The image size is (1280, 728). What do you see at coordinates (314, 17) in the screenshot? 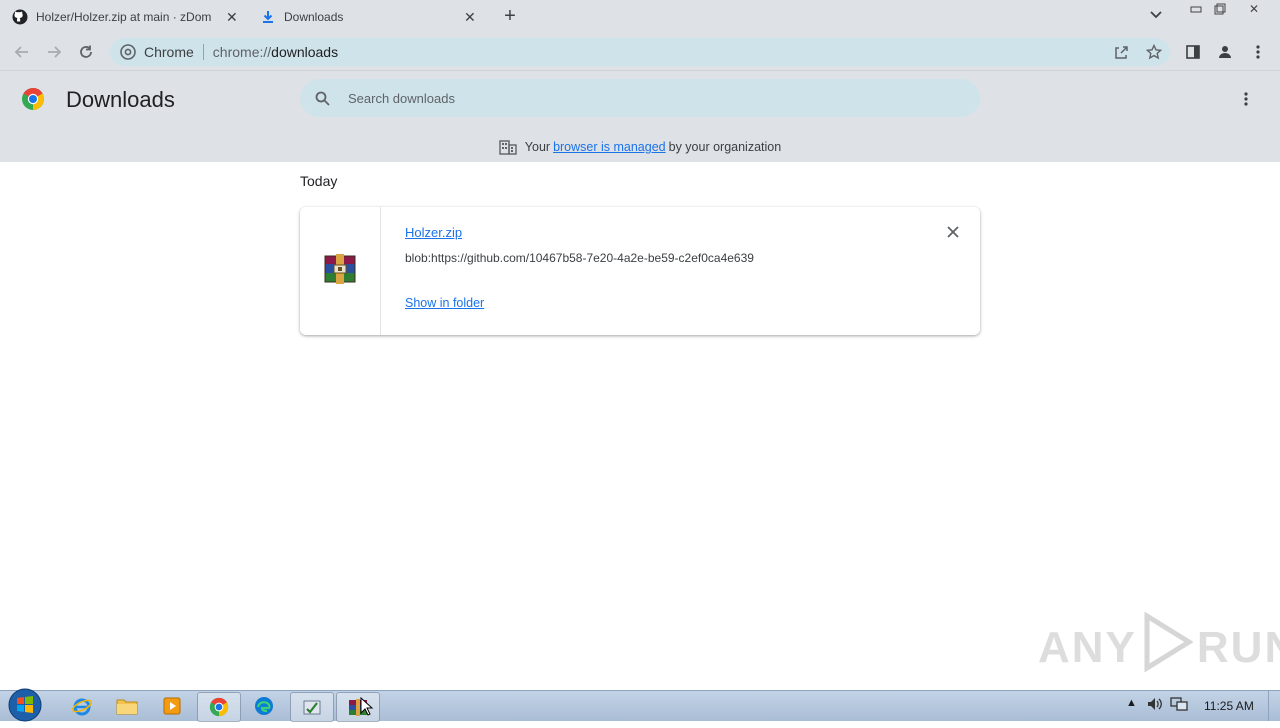
I see `tab-title: Downloads` at bounding box center [314, 17].